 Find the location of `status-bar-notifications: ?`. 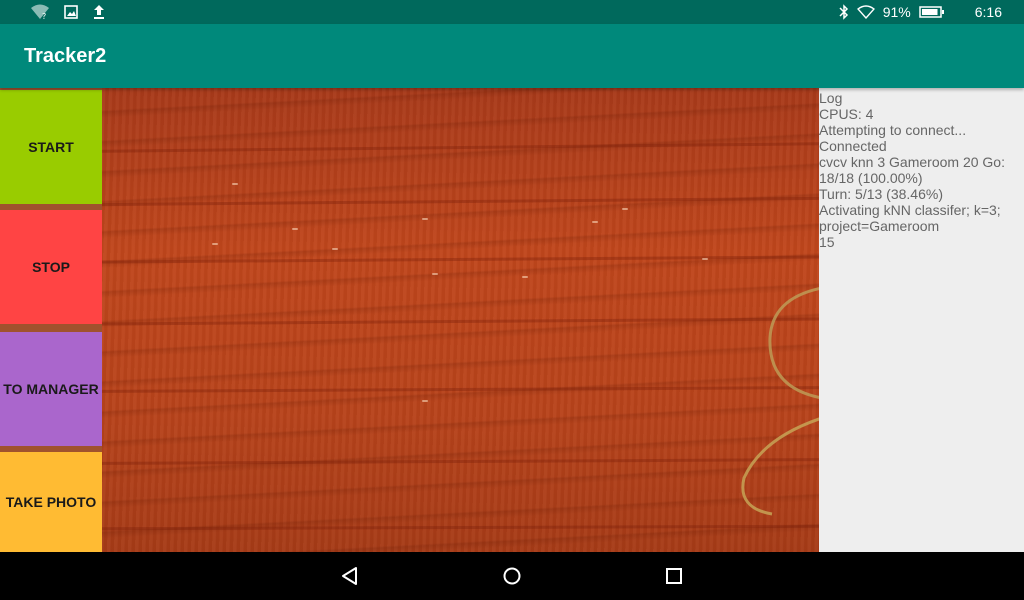

status-bar-notifications: ? is located at coordinates (68, 12).